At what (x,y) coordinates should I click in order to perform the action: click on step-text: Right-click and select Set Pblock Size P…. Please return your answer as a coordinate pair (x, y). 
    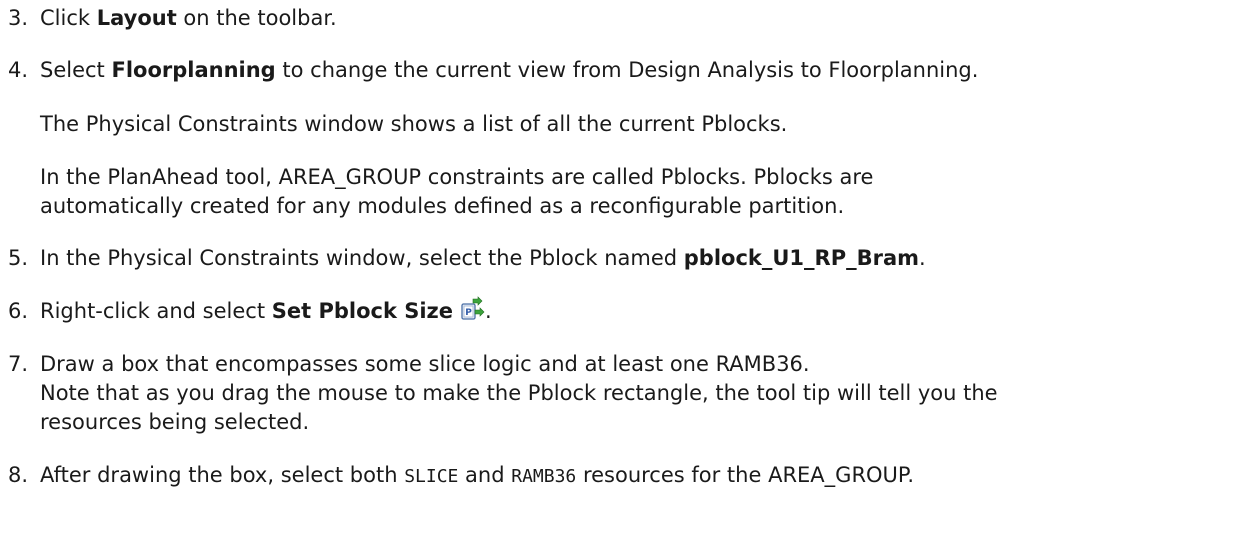
    Looking at the image, I should click on (266, 311).